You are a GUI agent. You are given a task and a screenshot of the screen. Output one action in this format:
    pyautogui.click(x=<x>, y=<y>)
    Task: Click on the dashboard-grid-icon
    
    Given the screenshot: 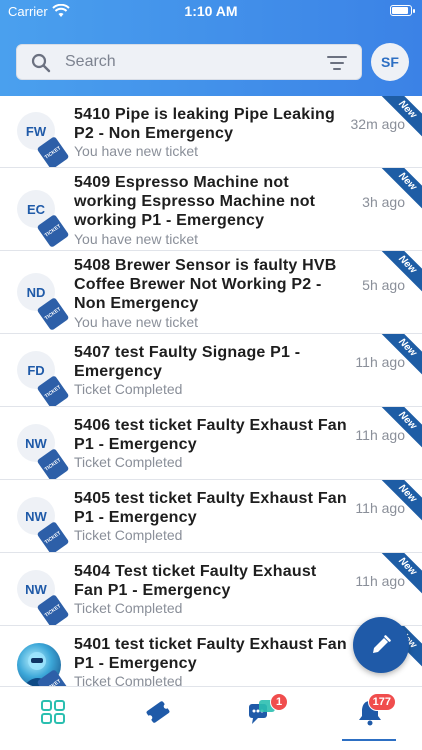 What is the action you would take?
    pyautogui.click(x=53, y=712)
    